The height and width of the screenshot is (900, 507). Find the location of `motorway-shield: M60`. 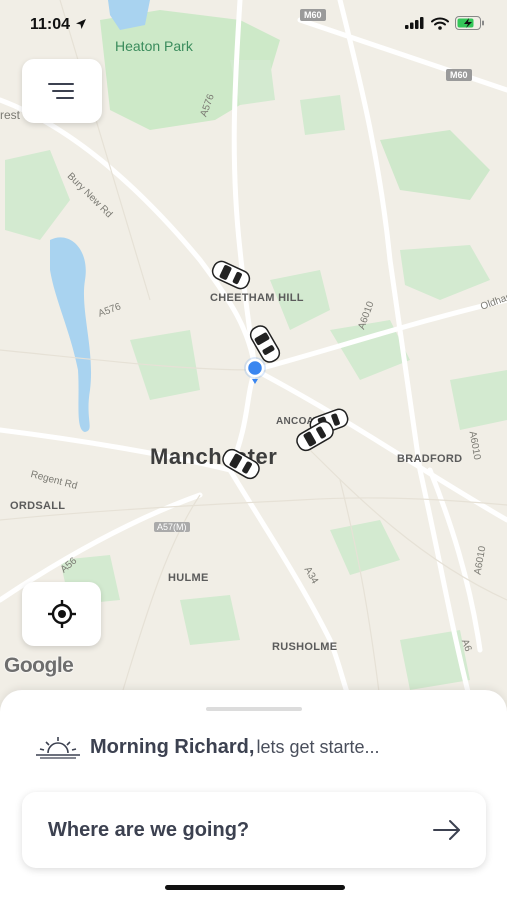

motorway-shield: M60 is located at coordinates (459, 75).